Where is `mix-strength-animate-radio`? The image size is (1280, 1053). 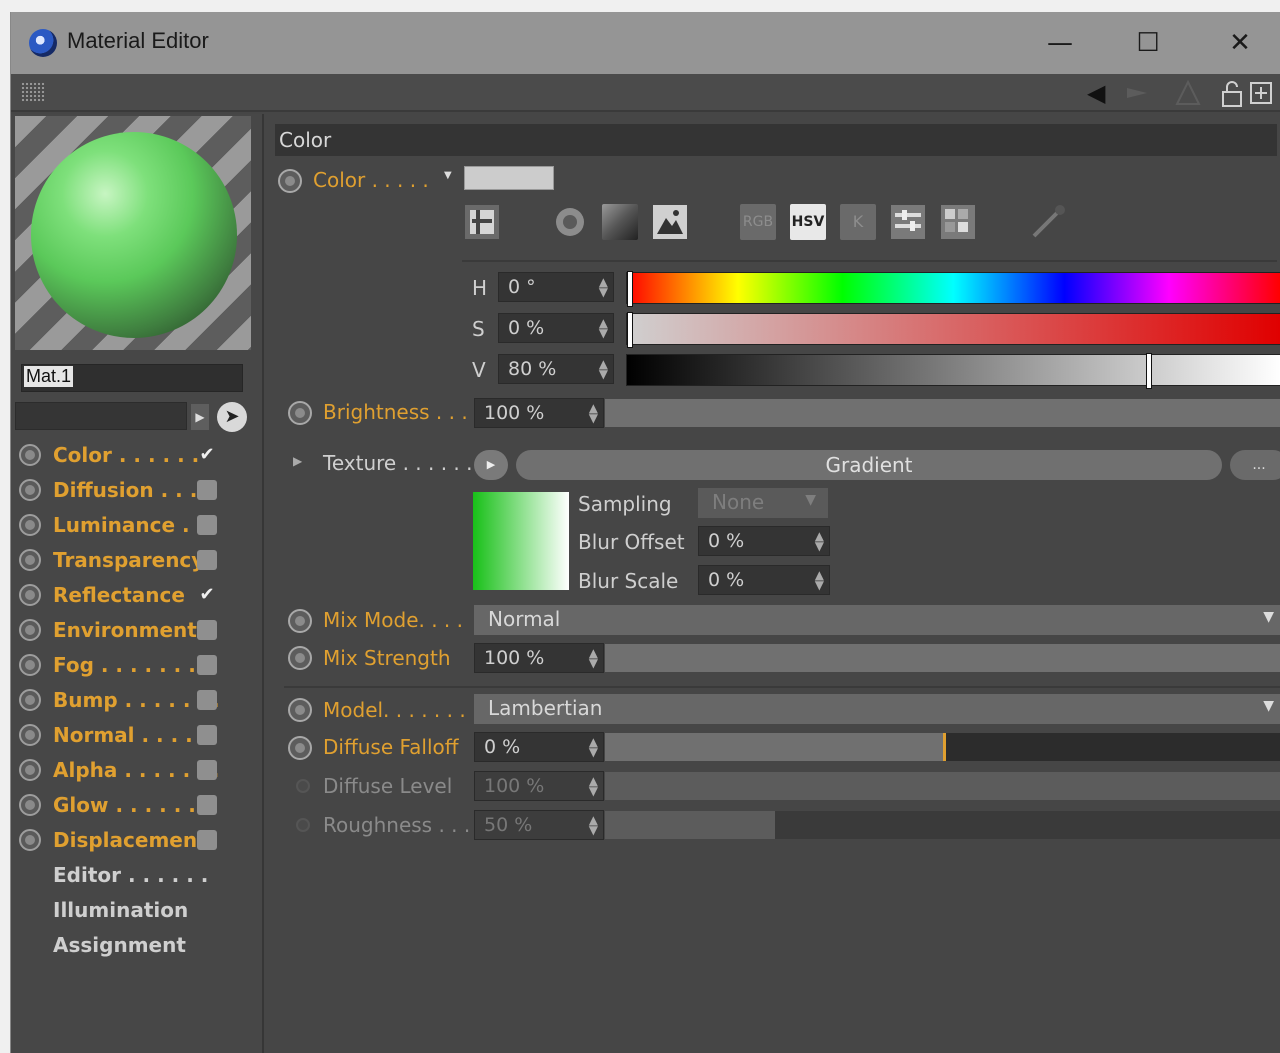
mix-strength-animate-radio is located at coordinates (300, 658).